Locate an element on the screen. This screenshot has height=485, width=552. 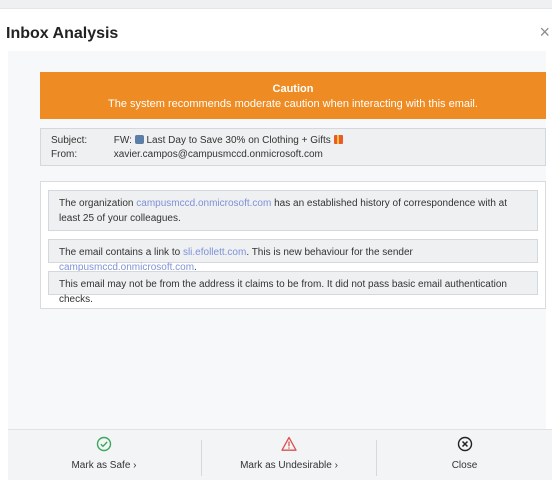
dialog-title: Inbox Analysis is located at coordinates (62, 33).